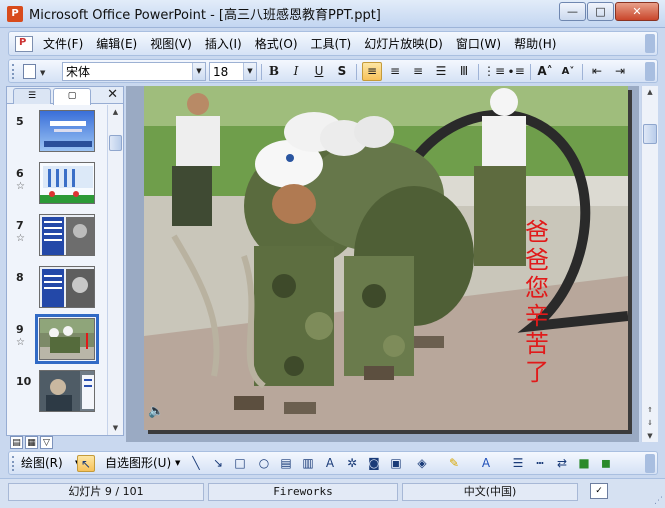 The image size is (665, 508). I want to click on slide-thumbnail-9: 9 ☆, so click(57, 339).